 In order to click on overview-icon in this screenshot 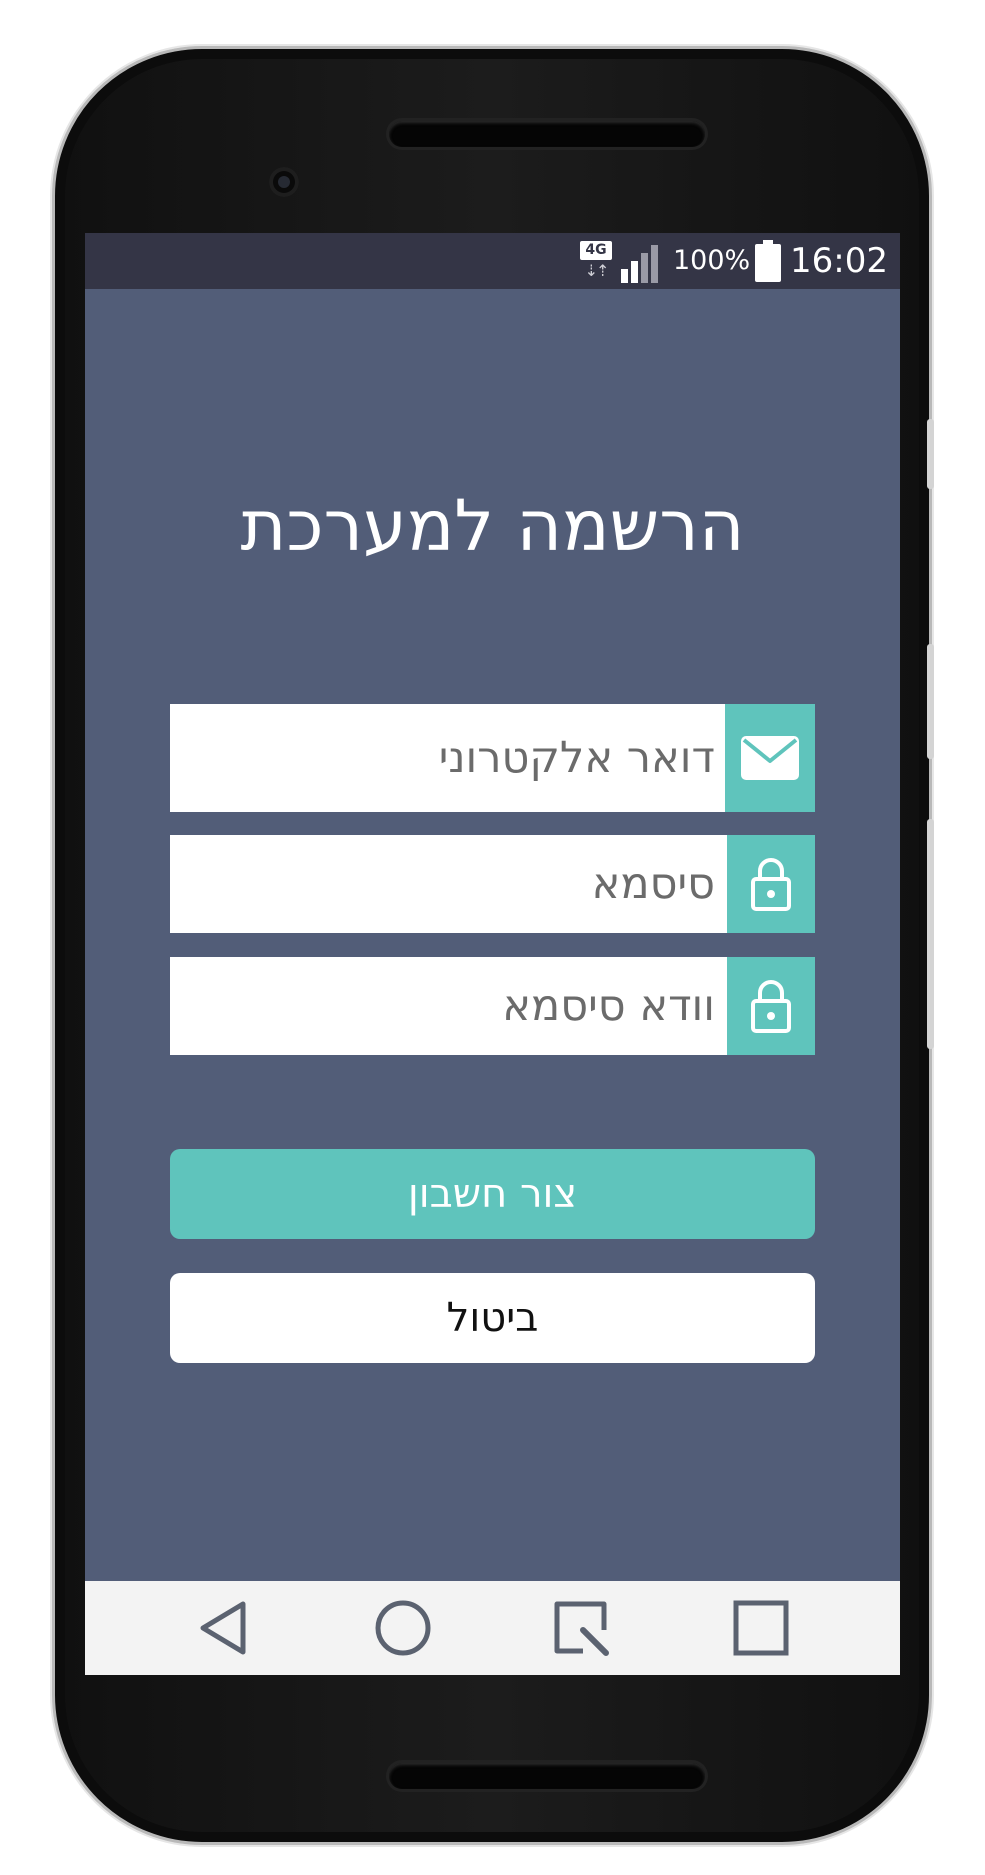, I will do `click(761, 1628)`.